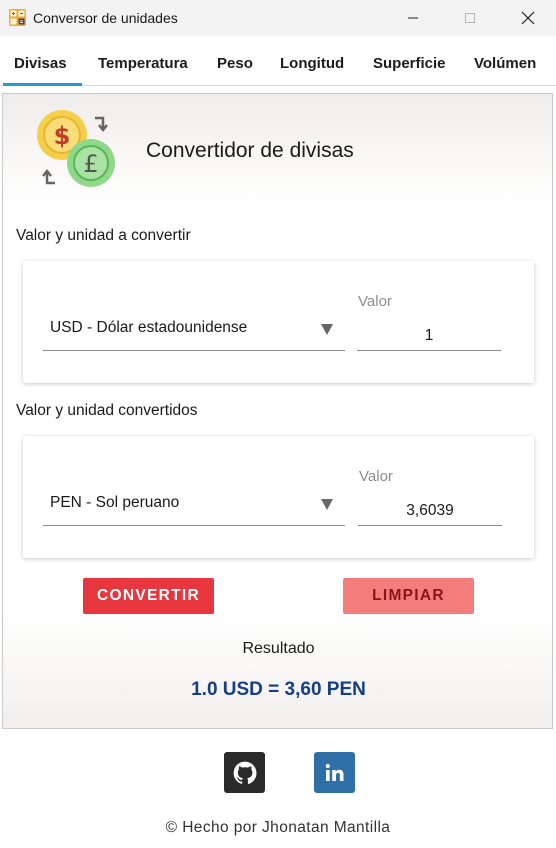 This screenshot has height=848, width=556. What do you see at coordinates (107, 410) in the screenshot?
I see `output-section-label: Valor y unidad convertidos` at bounding box center [107, 410].